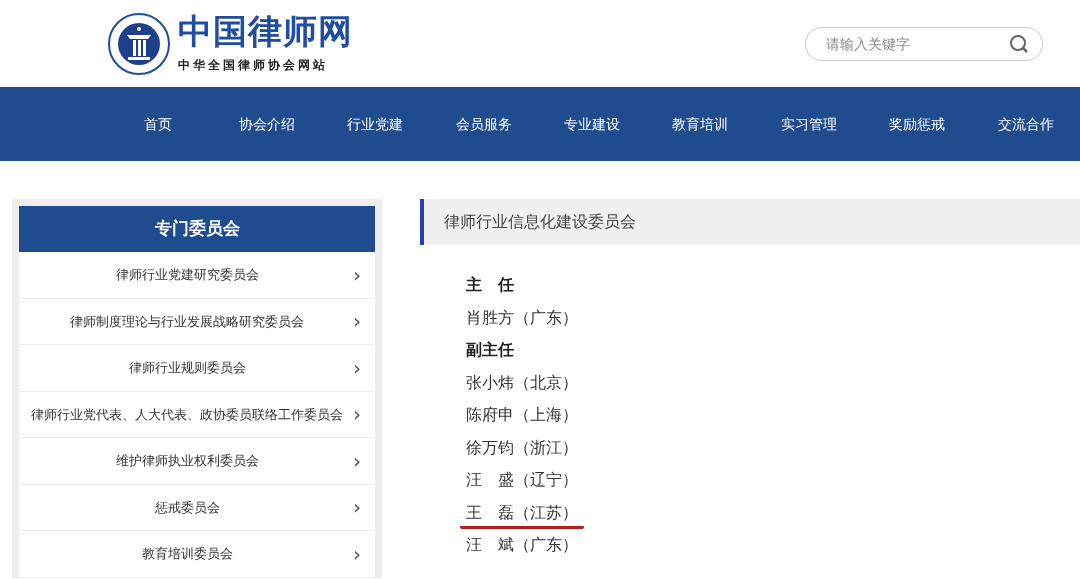  What do you see at coordinates (197, 275) in the screenshot?
I see `sidebar-item: 律师行业党建研究委员会 ›` at bounding box center [197, 275].